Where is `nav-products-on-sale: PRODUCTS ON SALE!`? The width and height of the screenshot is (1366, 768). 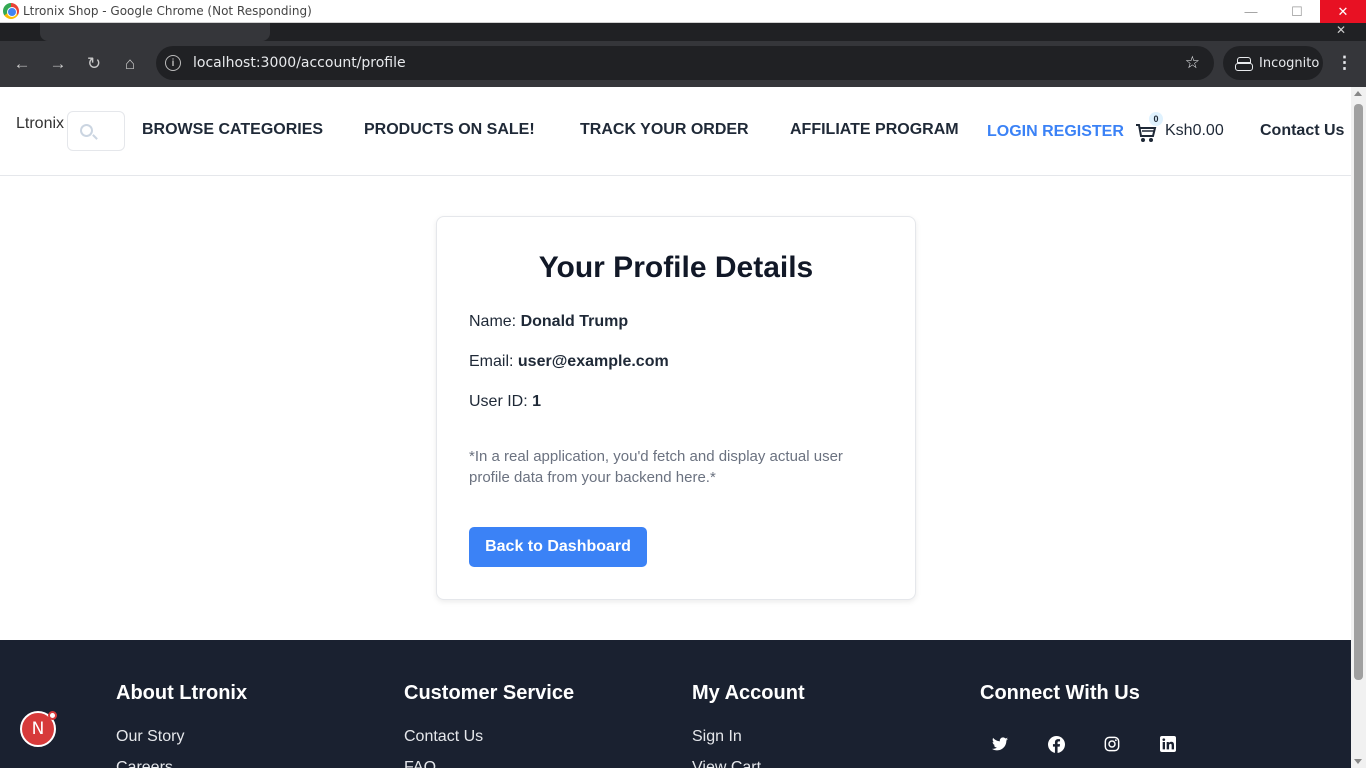
nav-products-on-sale: PRODUCTS ON SALE! is located at coordinates (449, 130).